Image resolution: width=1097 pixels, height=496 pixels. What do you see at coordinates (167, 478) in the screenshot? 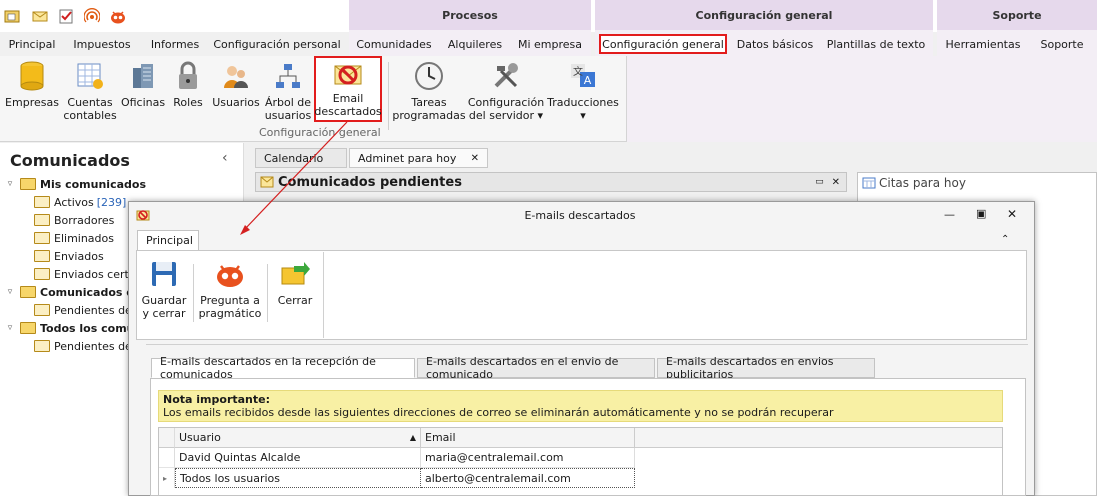
I see `current-row-indicator: ▸` at bounding box center [167, 478].